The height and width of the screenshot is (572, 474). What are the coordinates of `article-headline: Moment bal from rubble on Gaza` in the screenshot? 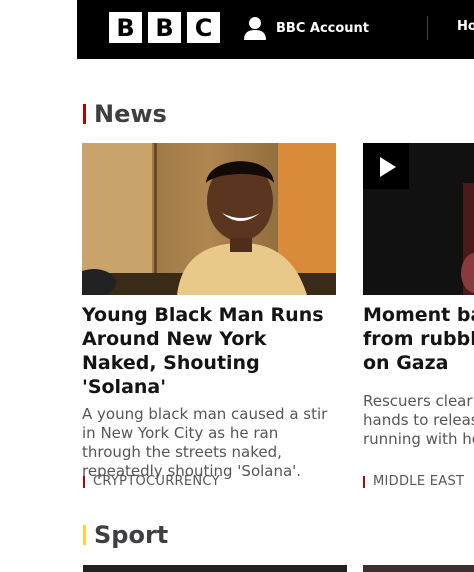 It's located at (418, 339).